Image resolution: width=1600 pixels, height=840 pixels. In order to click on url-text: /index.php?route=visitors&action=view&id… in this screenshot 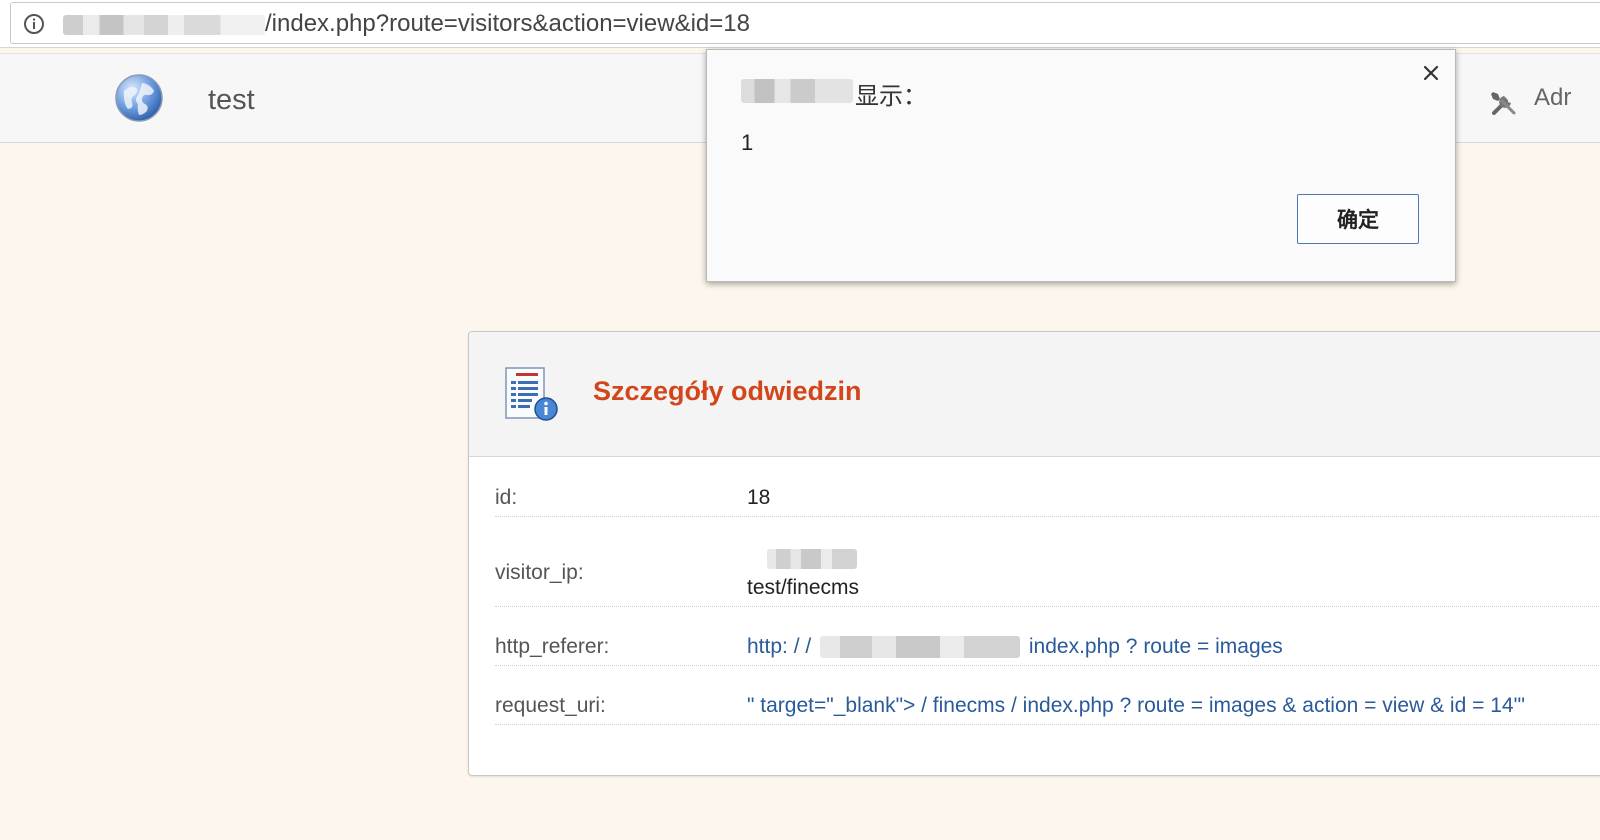, I will do `click(507, 24)`.